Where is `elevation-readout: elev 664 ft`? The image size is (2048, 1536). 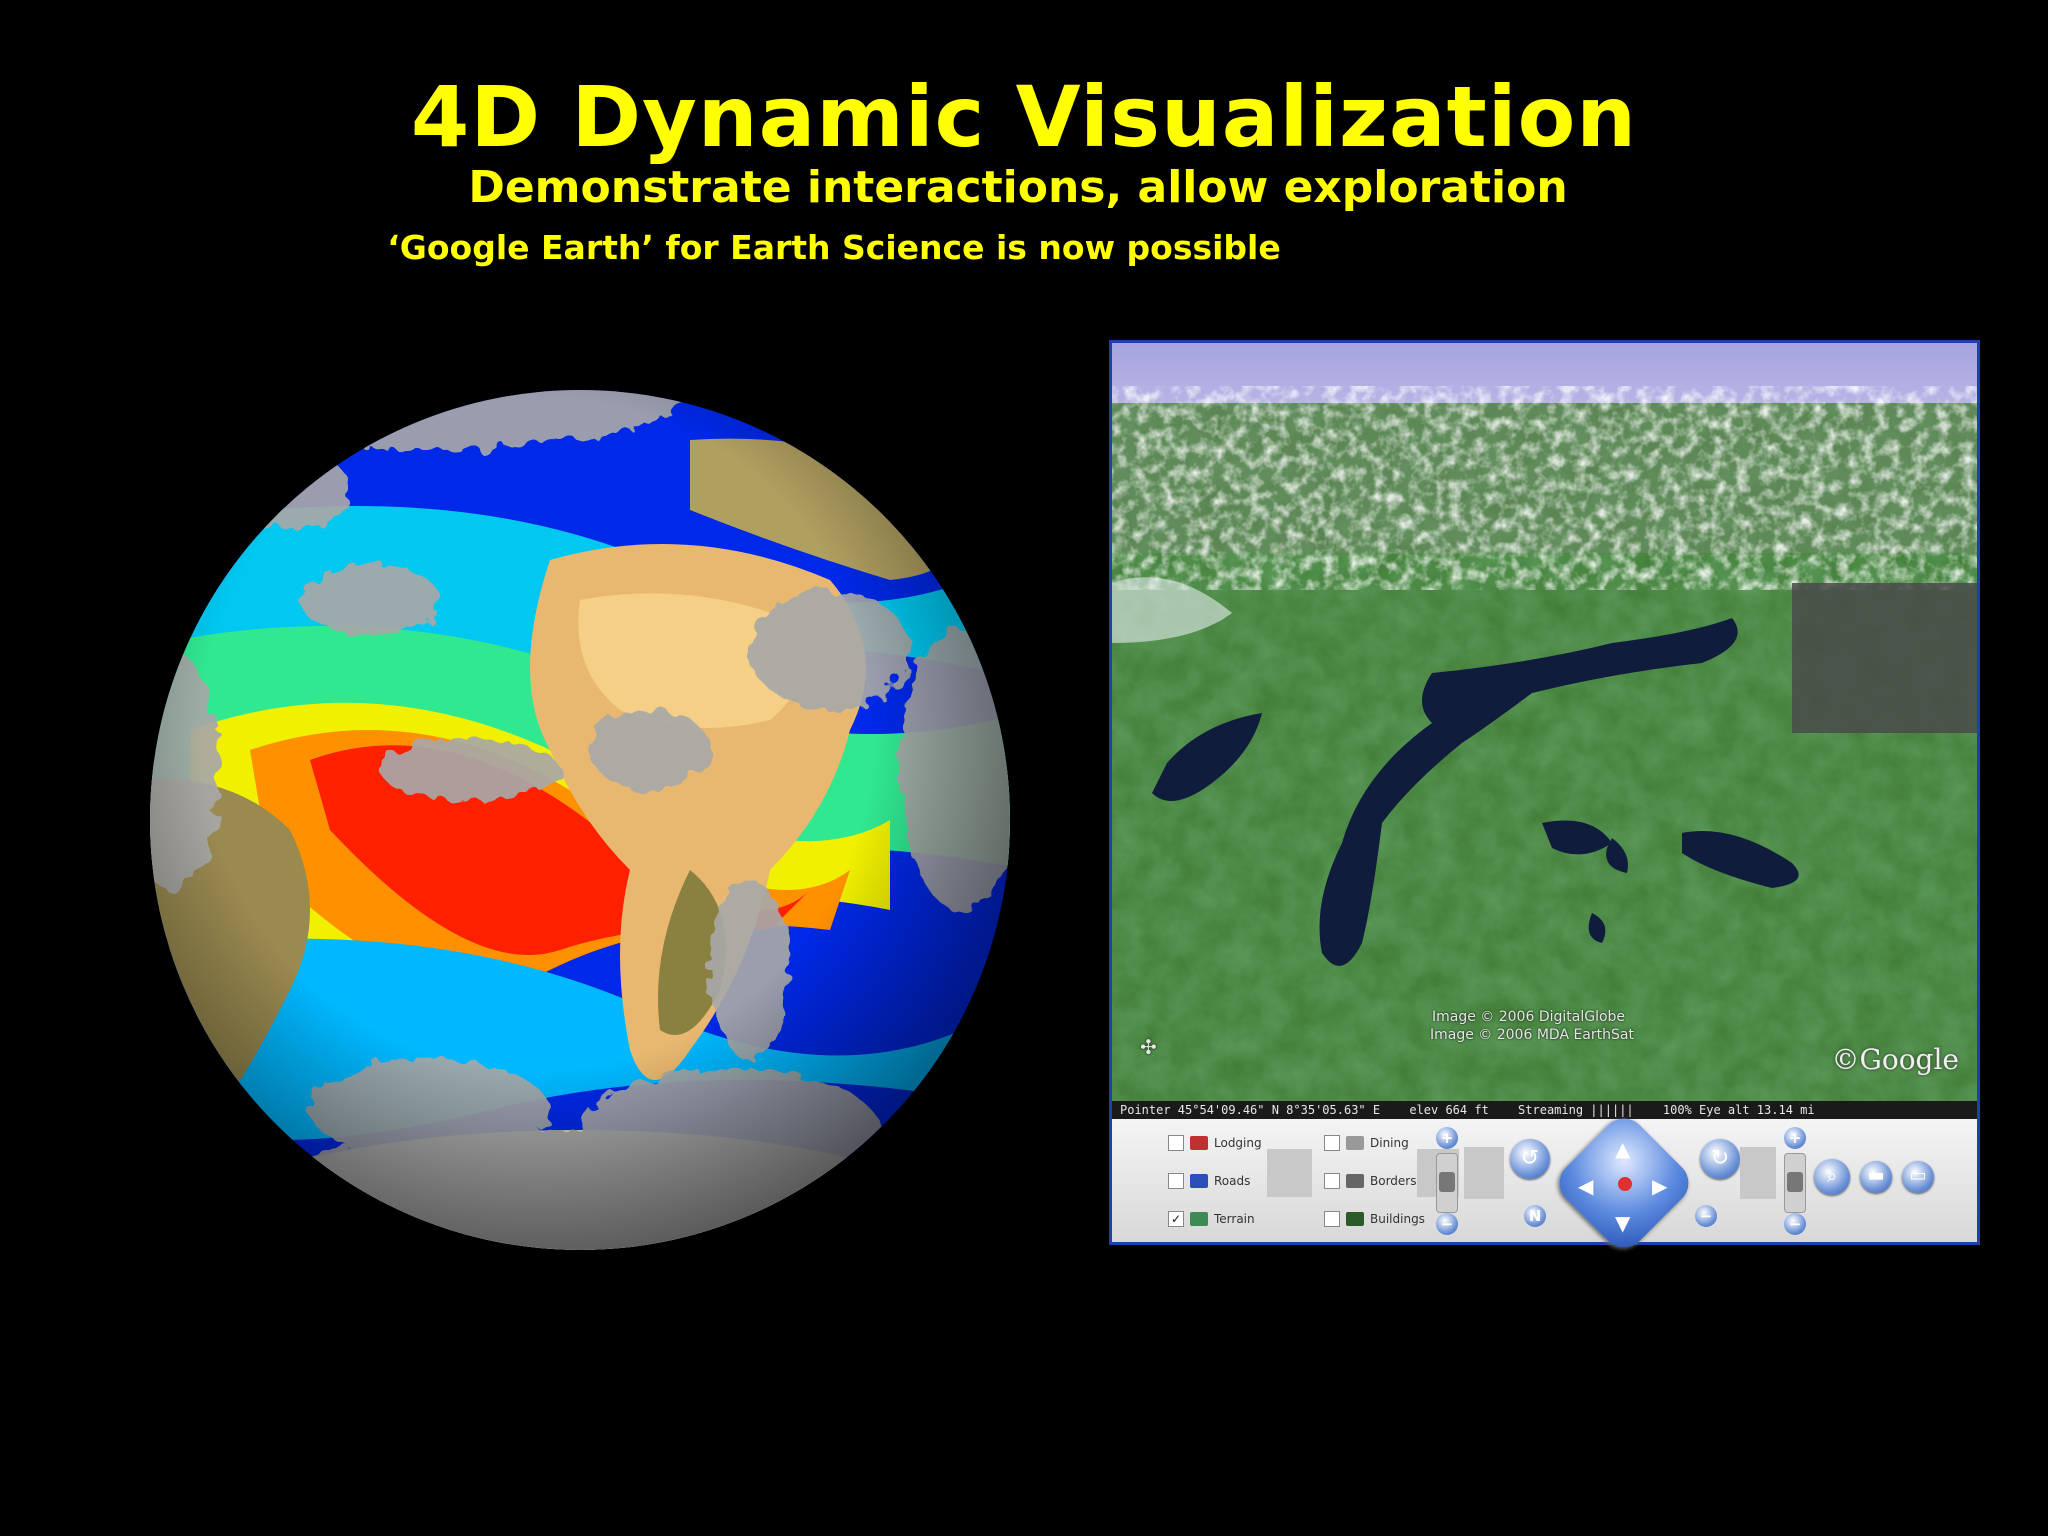
elevation-readout: elev 664 ft is located at coordinates (1449, 1110).